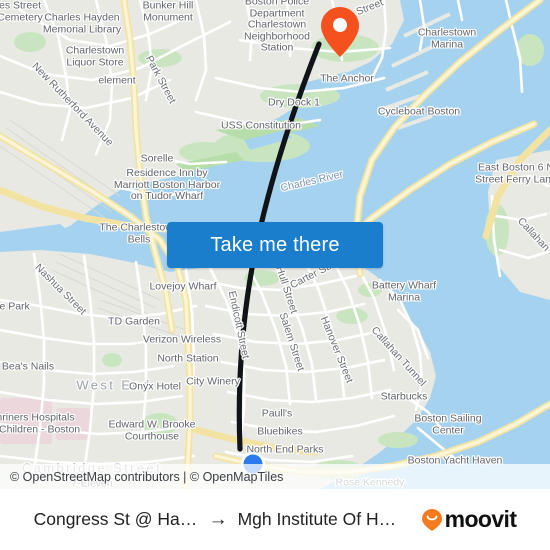 The height and width of the screenshot is (550, 550). What do you see at coordinates (480, 519) in the screenshot?
I see `moovit-wordmark: moovit` at bounding box center [480, 519].